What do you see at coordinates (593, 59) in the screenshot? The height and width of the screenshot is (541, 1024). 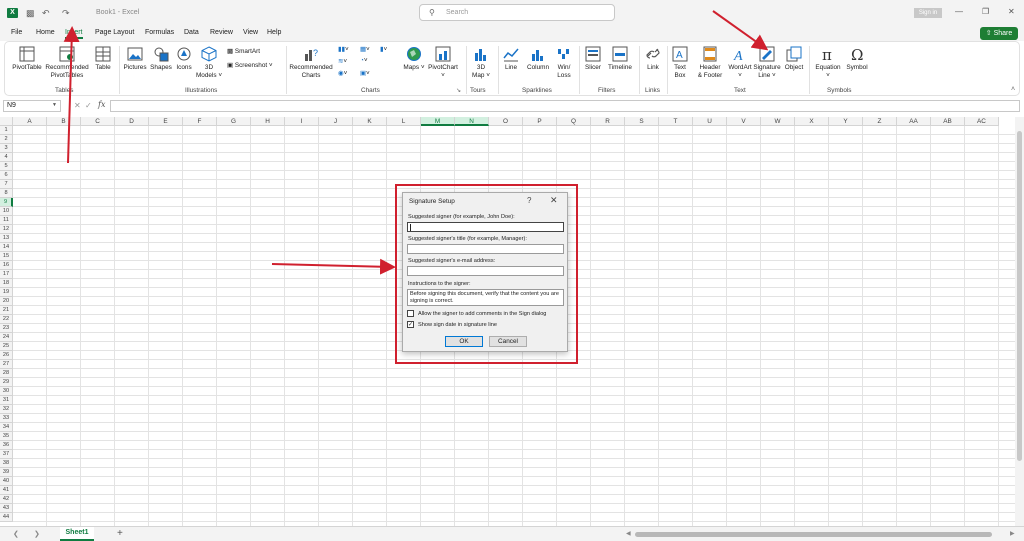 I see `slicer-button: Slicer` at bounding box center [593, 59].